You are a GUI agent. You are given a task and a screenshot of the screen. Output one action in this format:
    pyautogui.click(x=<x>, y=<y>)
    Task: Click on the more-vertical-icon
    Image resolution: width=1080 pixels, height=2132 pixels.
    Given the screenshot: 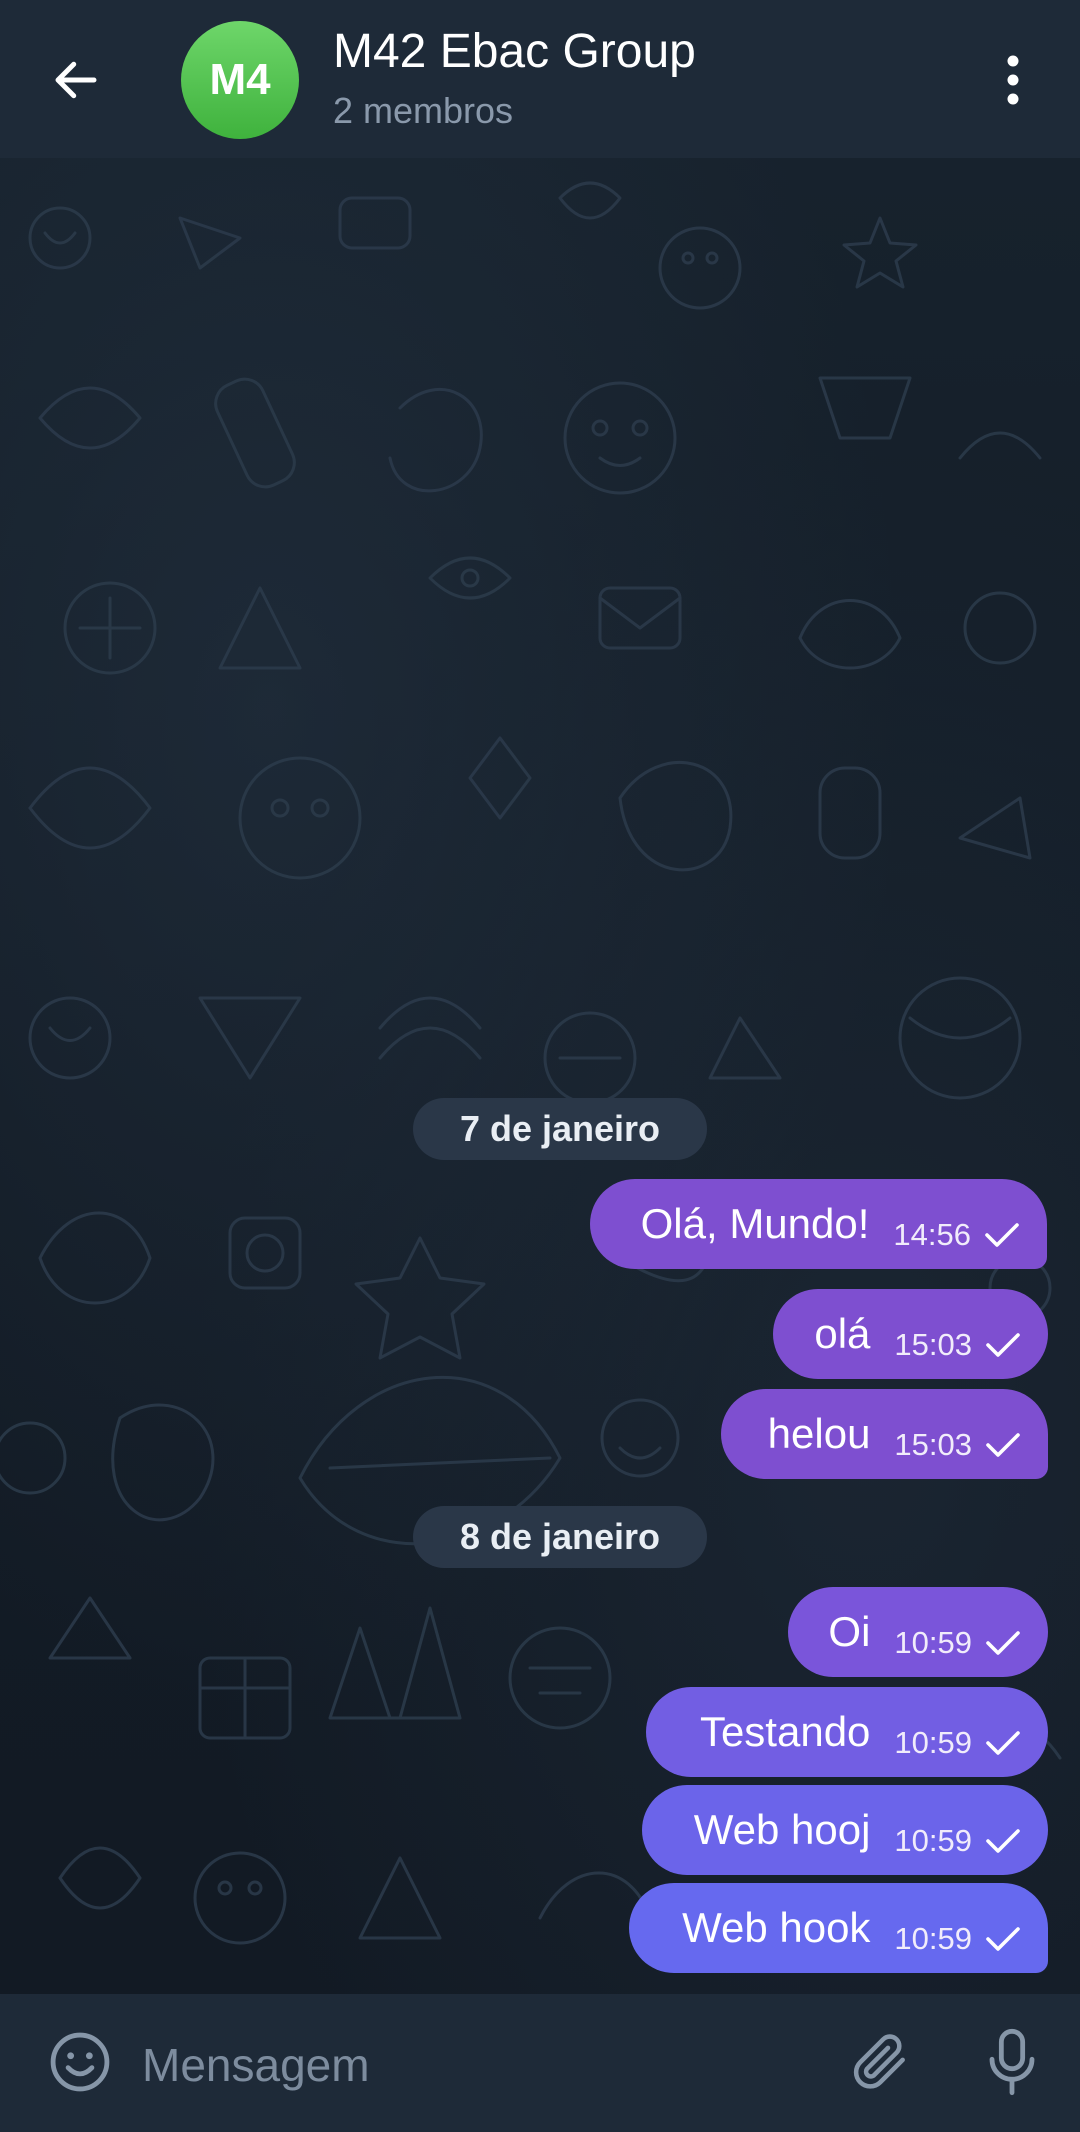 What is the action you would take?
    pyautogui.click(x=1013, y=80)
    